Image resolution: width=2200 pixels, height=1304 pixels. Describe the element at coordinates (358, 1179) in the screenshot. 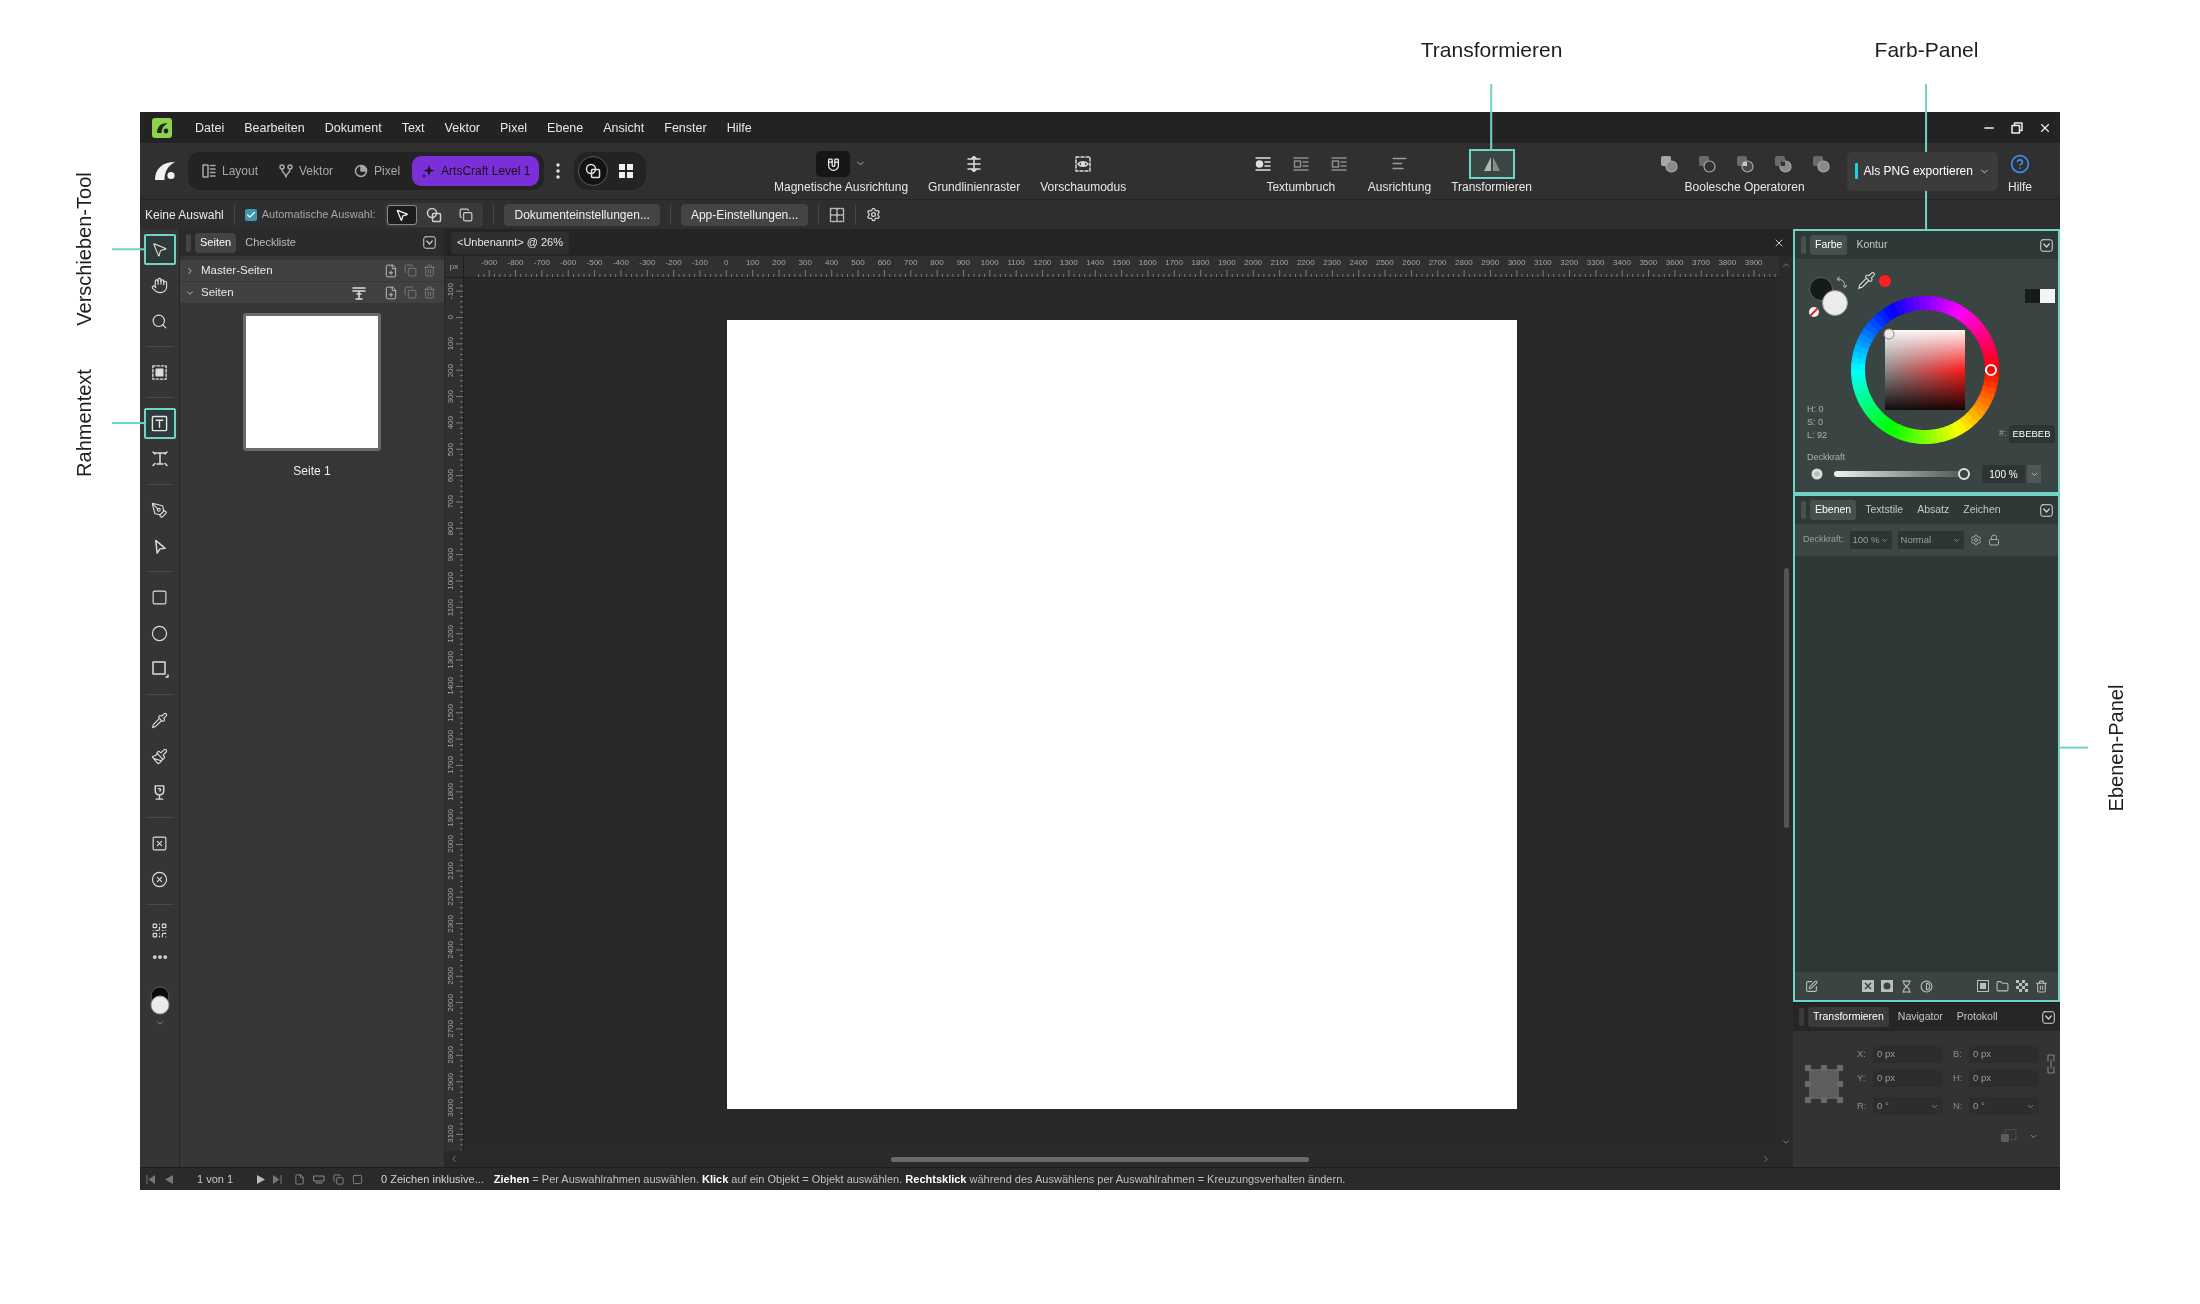

I see `square-icon` at that location.